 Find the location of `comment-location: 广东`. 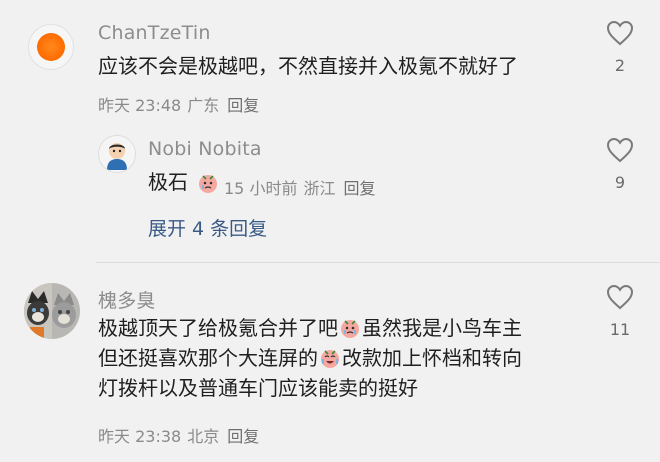

comment-location: 广东 is located at coordinates (203, 105).